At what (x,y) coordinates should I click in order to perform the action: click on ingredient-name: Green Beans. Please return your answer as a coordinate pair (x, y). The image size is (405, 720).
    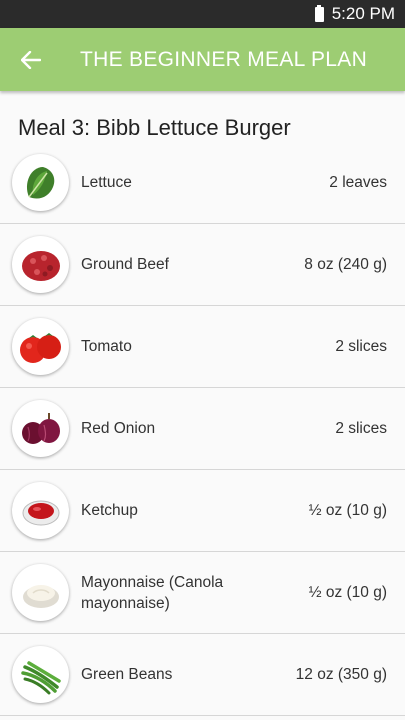
    Looking at the image, I should click on (127, 674).